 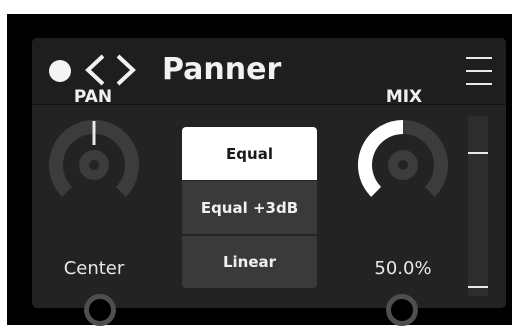 I want to click on meter-peak-marker, so click(x=478, y=153).